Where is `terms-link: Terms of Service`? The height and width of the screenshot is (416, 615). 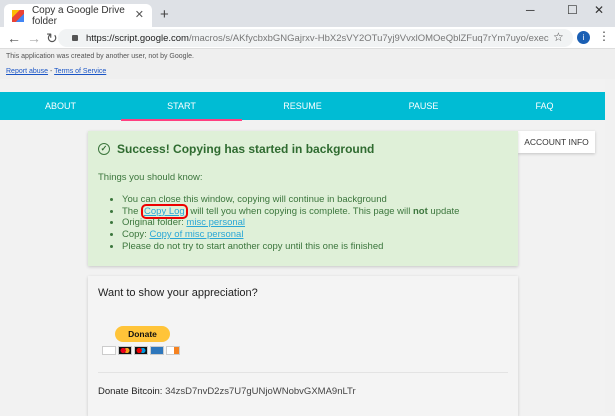
terms-link: Terms of Service is located at coordinates (80, 71).